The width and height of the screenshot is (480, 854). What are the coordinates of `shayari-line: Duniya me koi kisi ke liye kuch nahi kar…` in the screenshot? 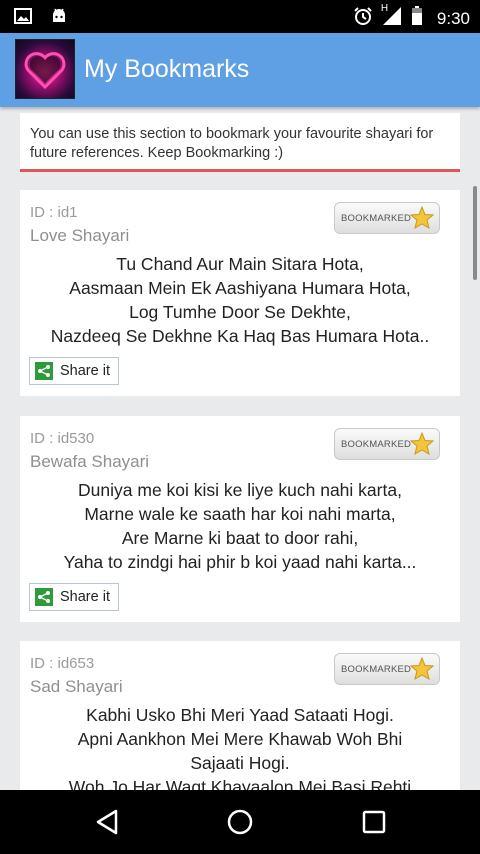 It's located at (240, 490).